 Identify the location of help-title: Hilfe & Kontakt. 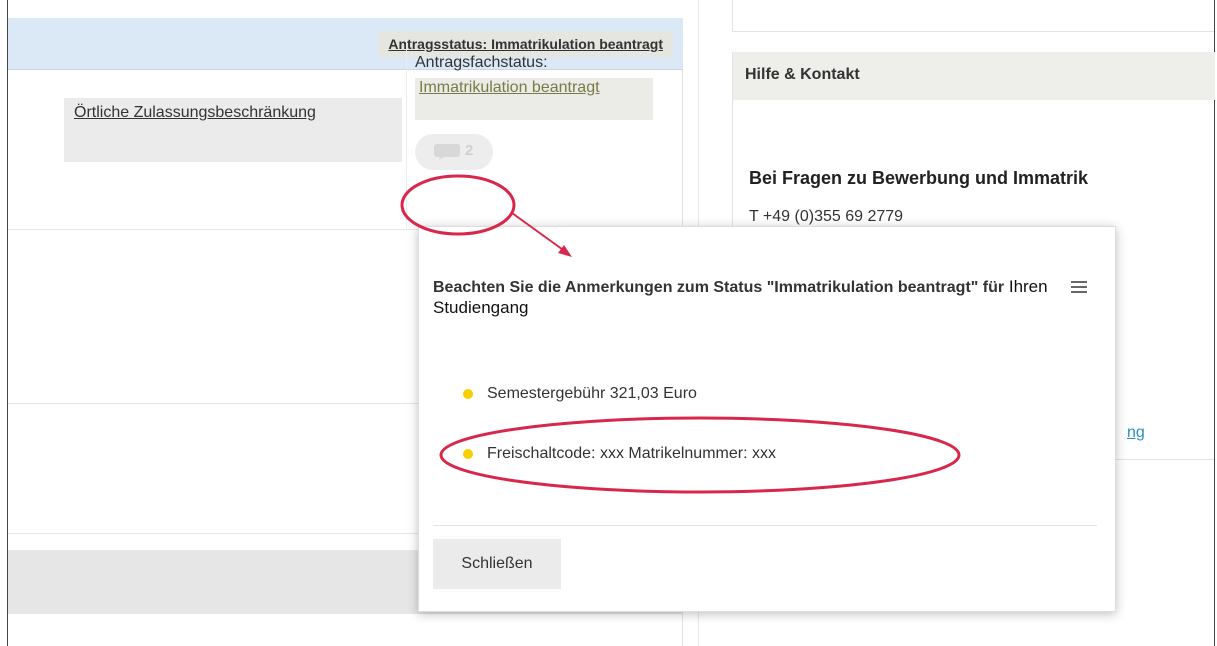
(802, 74).